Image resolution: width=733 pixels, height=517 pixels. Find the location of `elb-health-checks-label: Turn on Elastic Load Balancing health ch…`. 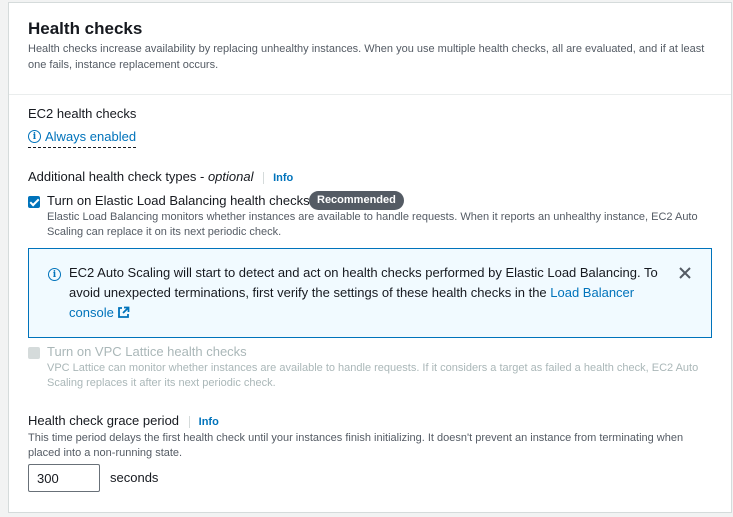

elb-health-checks-label: Turn on Elastic Load Balancing health ch… is located at coordinates (178, 200).